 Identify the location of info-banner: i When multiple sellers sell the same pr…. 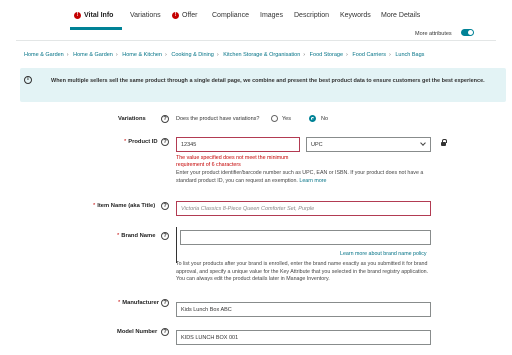
(263, 85).